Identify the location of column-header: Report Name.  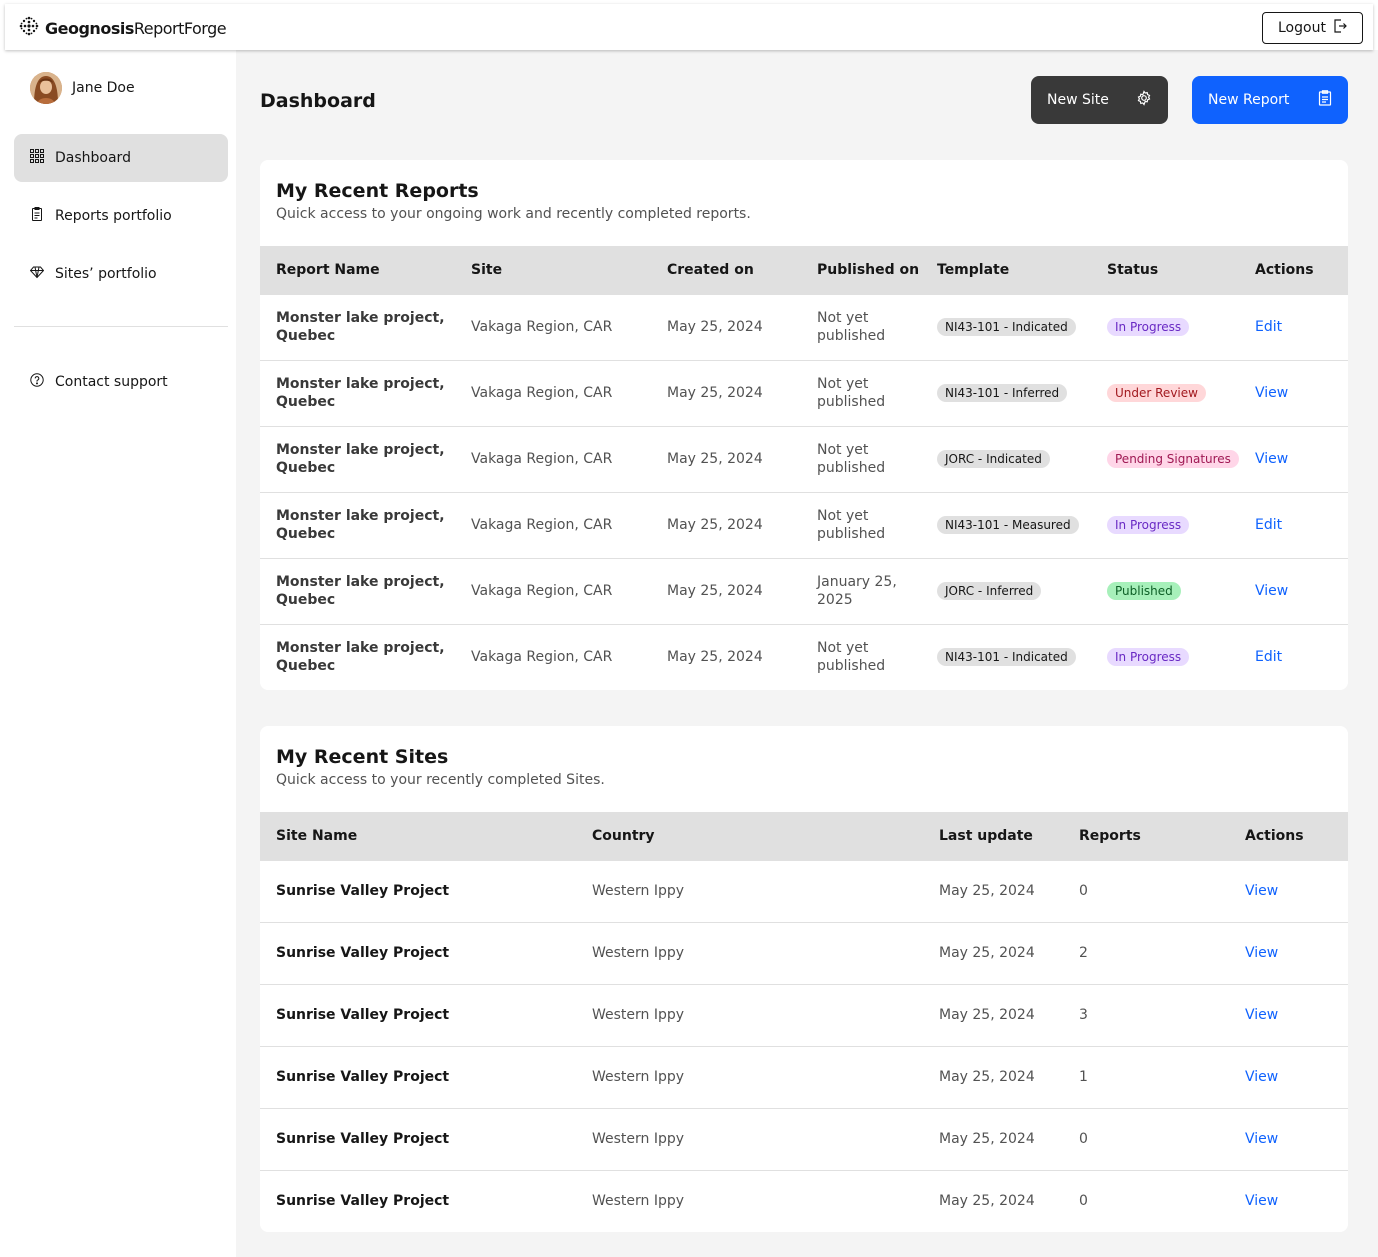
(357, 270).